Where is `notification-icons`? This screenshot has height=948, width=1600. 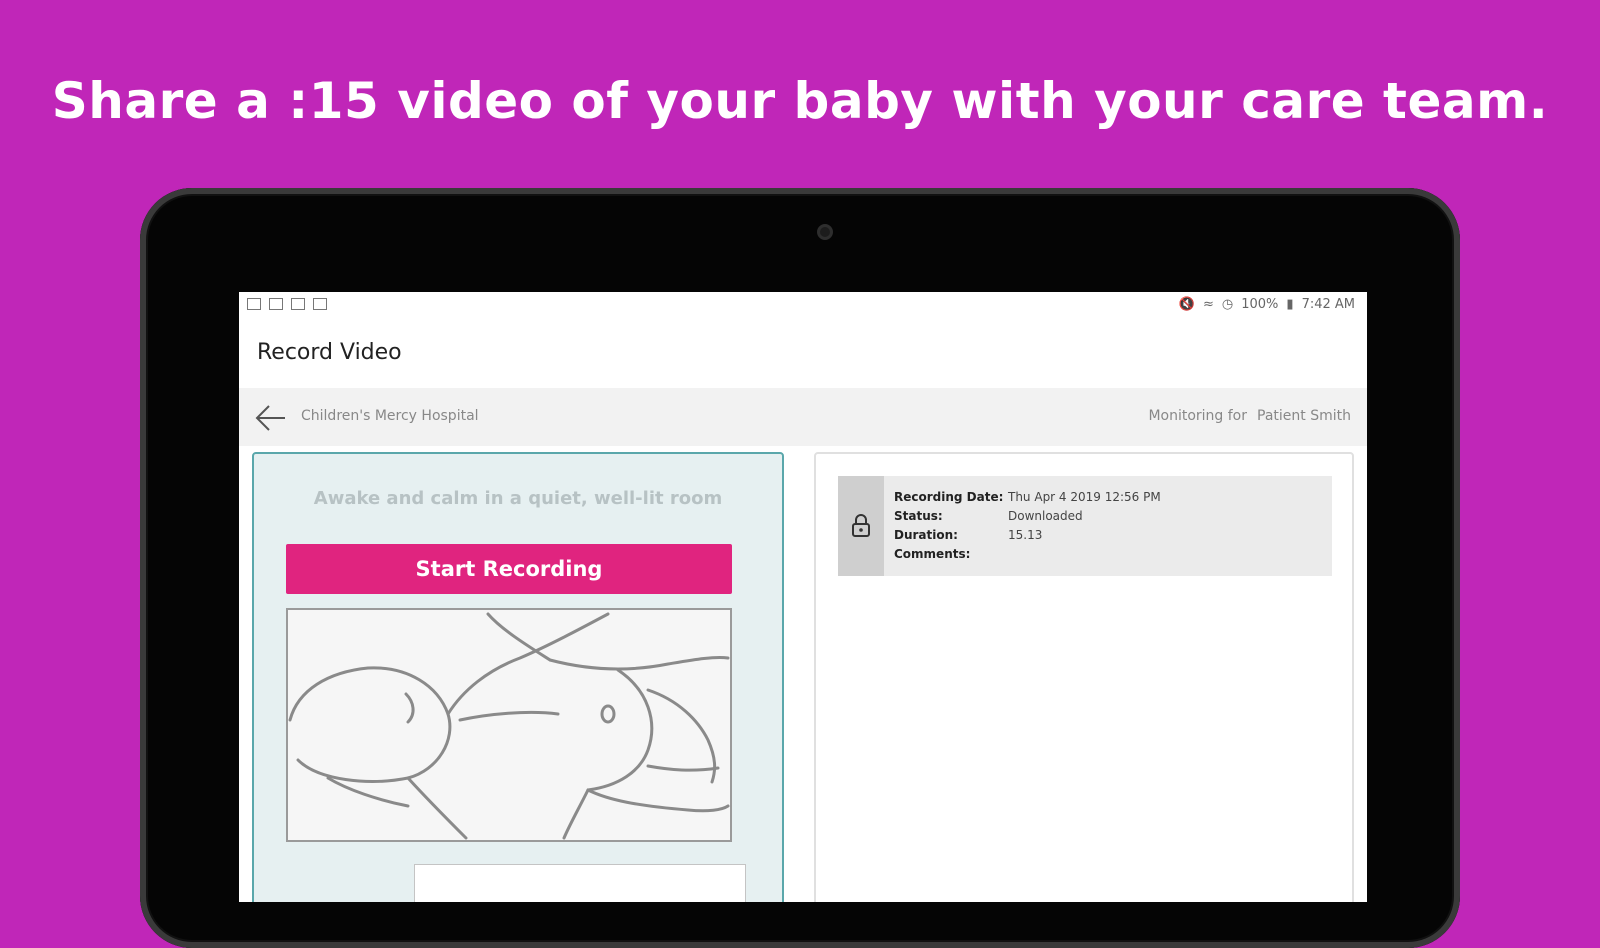
notification-icons is located at coordinates (287, 304).